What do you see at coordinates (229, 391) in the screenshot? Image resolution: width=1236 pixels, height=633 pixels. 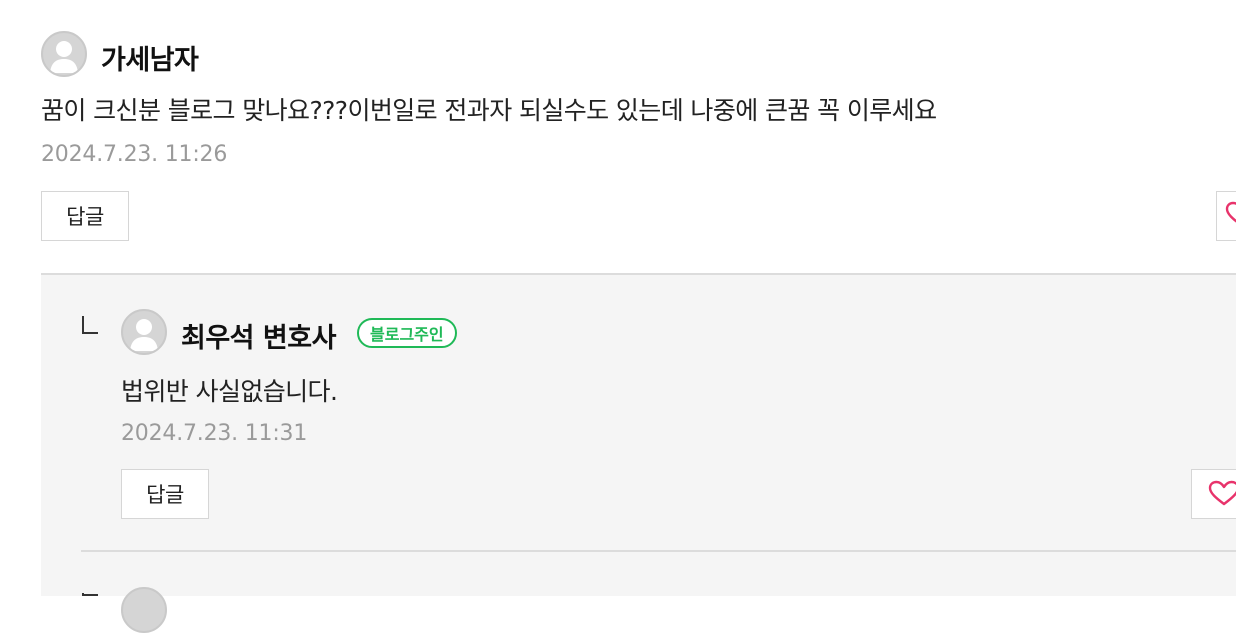 I see `reply-text: 법위반 사실없습니다.` at bounding box center [229, 391].